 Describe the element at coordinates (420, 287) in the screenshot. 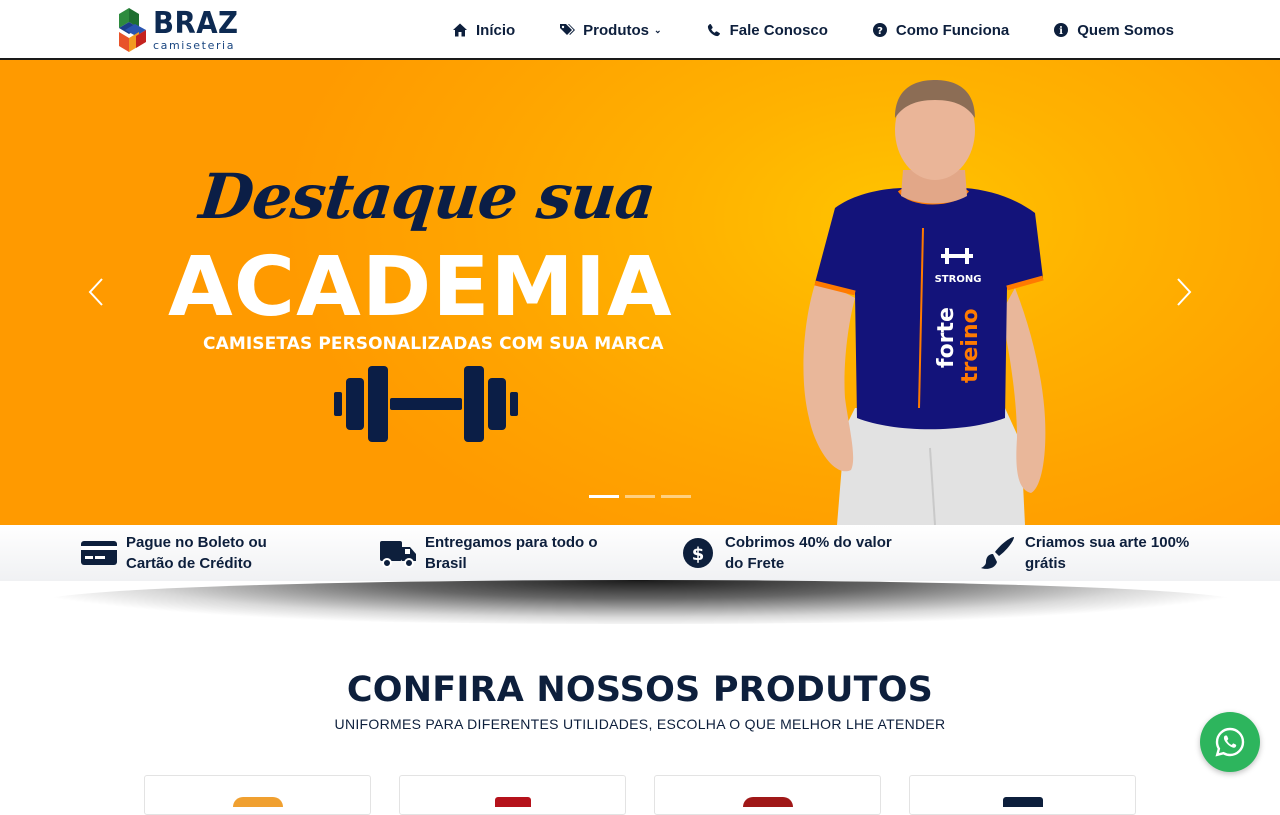

I see `hero-big-title: ACADEMIA` at that location.